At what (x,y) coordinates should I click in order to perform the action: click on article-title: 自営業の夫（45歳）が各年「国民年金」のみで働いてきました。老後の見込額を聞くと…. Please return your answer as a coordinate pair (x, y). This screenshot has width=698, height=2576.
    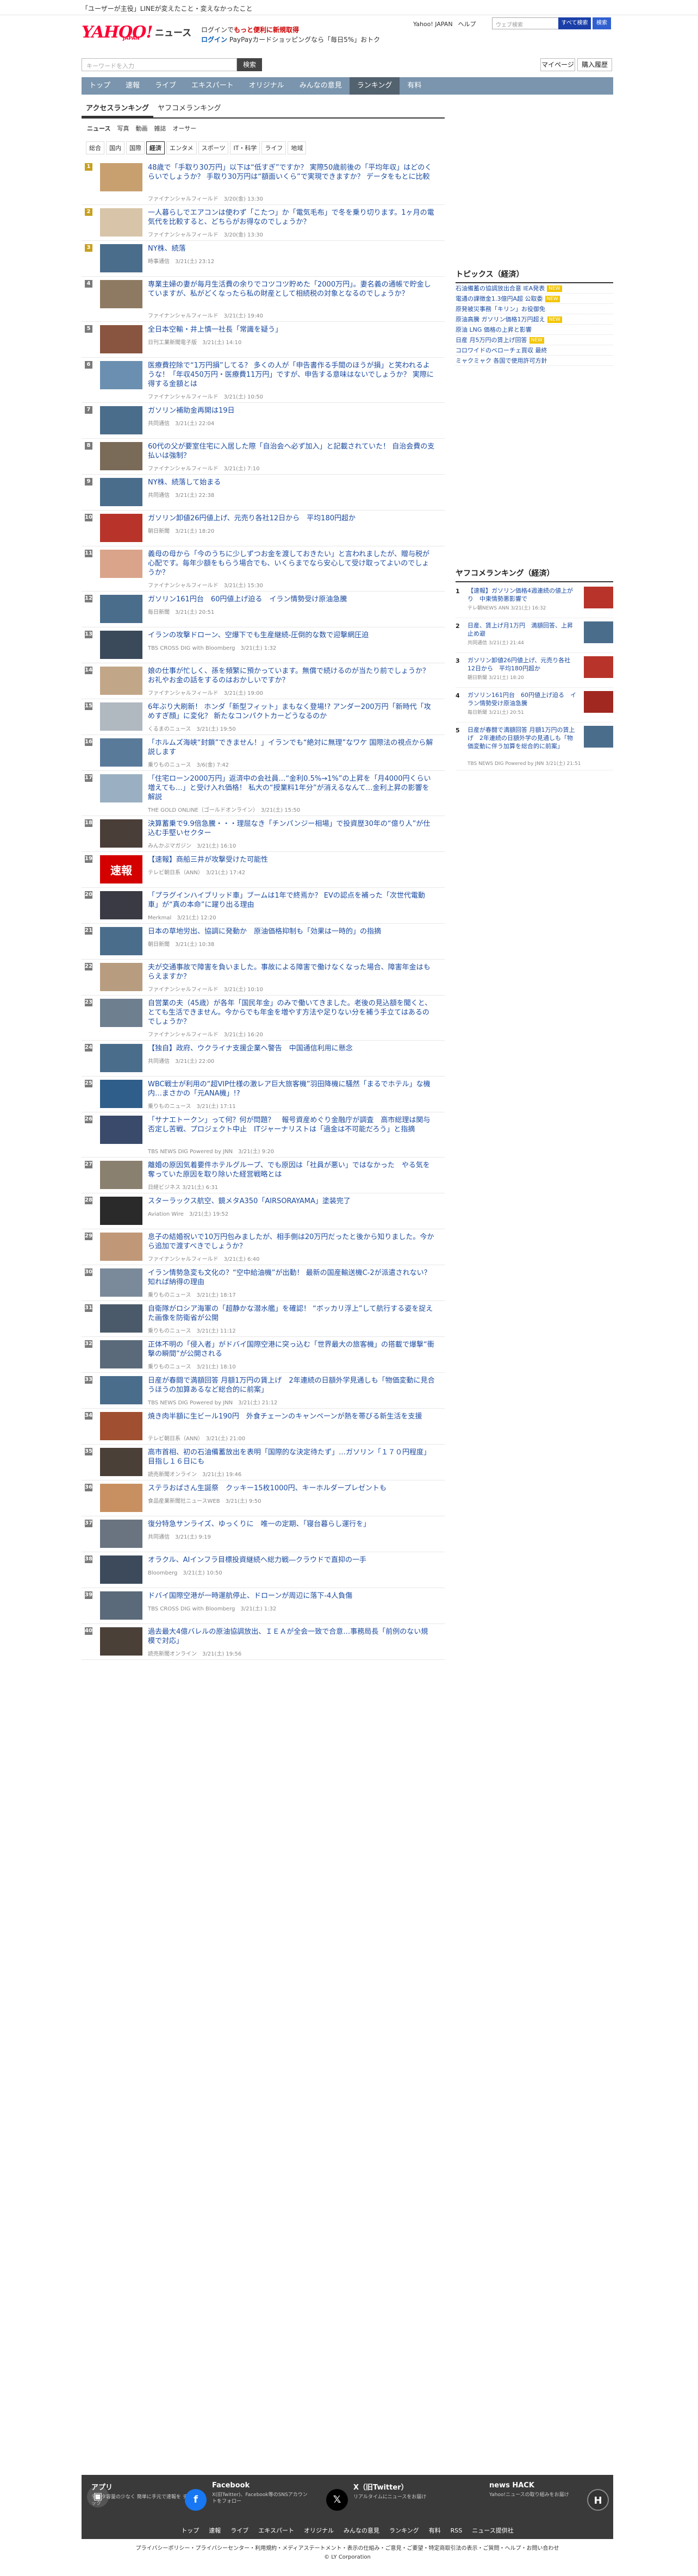
    Looking at the image, I should click on (291, 1012).